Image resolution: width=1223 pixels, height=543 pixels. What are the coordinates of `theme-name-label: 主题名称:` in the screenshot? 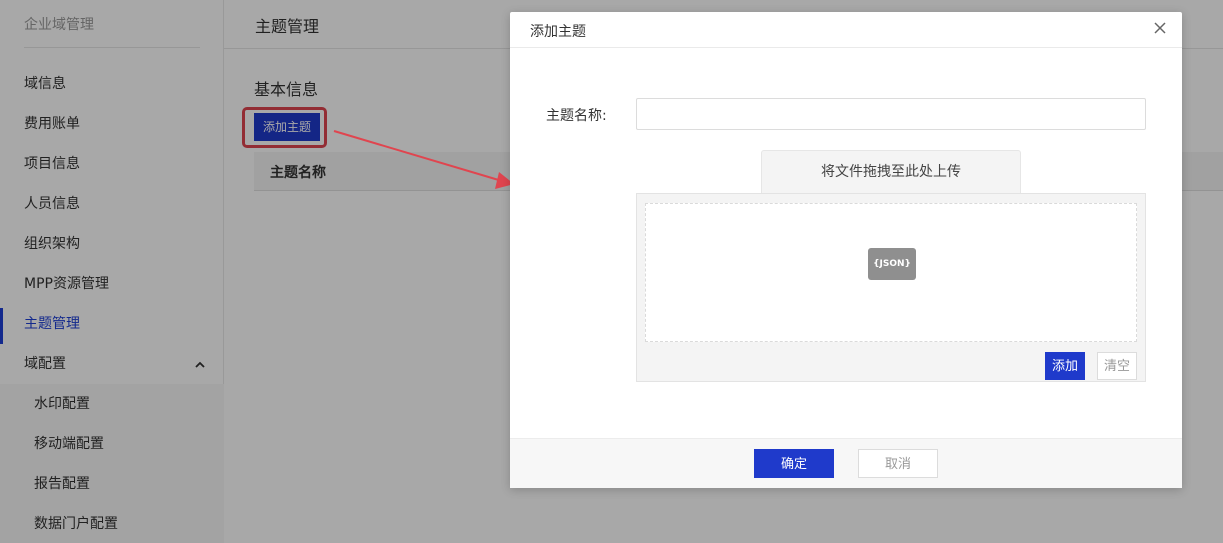 It's located at (576, 116).